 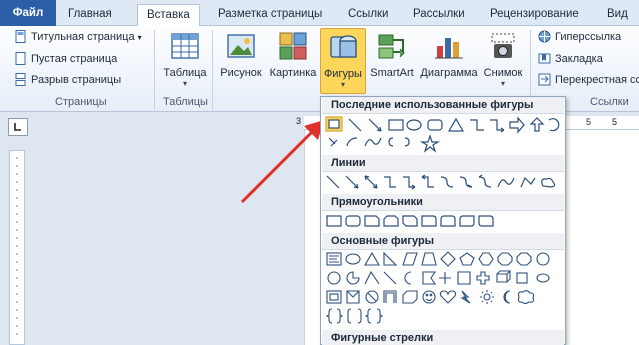 I want to click on tab-file: Файл, so click(x=28, y=13).